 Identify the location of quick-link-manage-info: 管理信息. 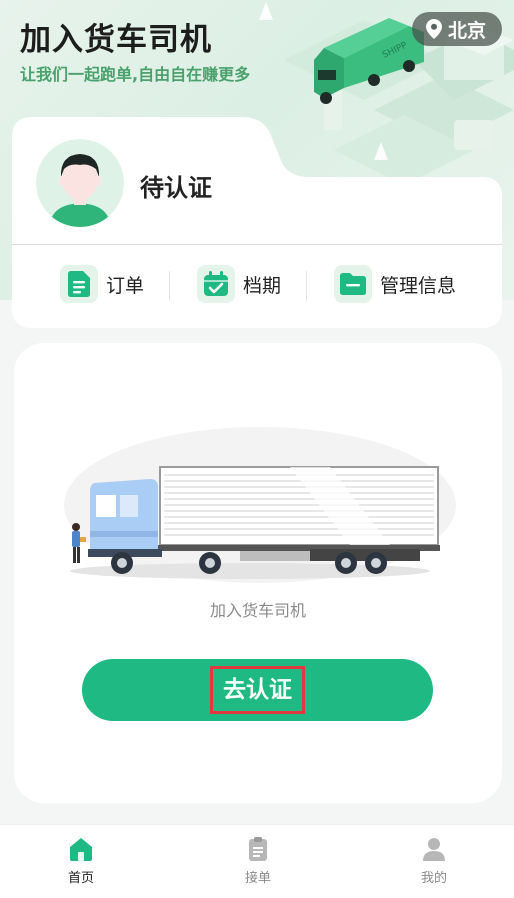
(395, 284).